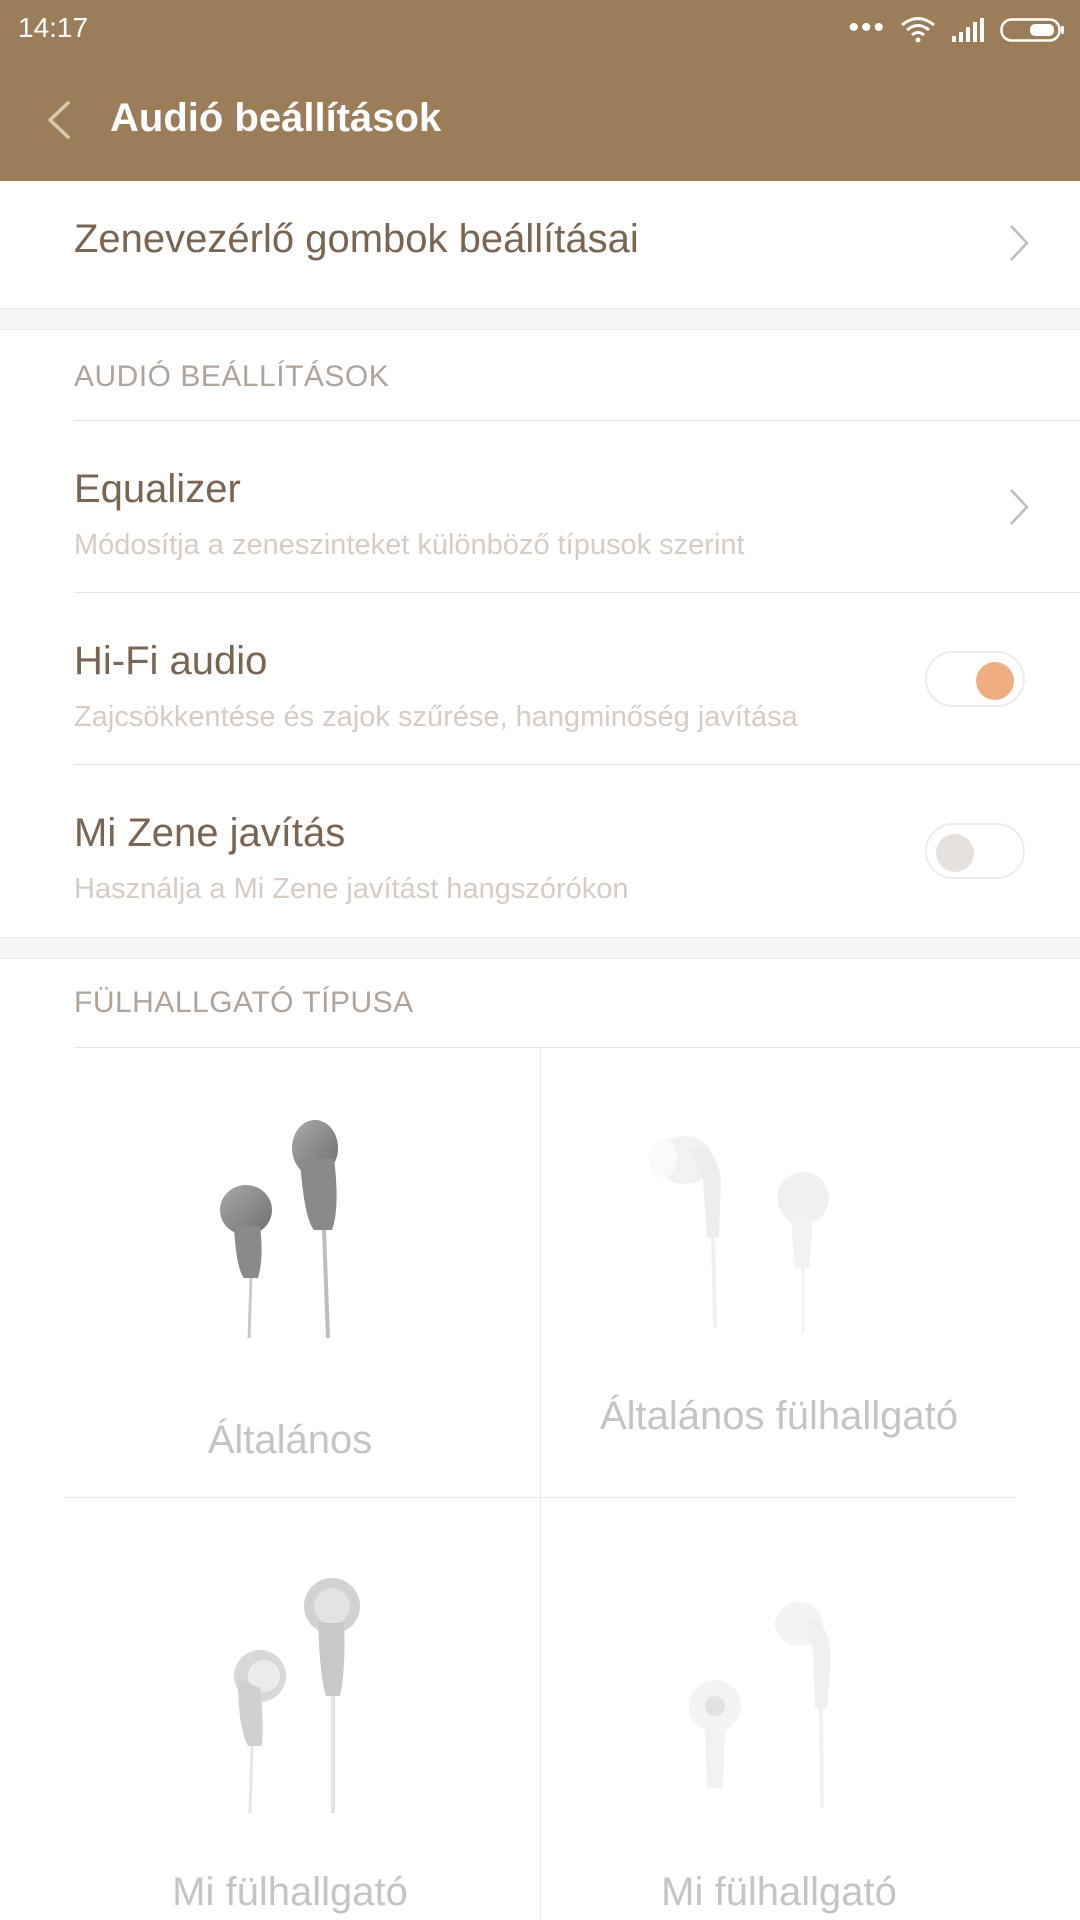 The height and width of the screenshot is (1920, 1080). What do you see at coordinates (171, 661) in the screenshot?
I see `hifi-audio-title: Hi-Fi audio` at bounding box center [171, 661].